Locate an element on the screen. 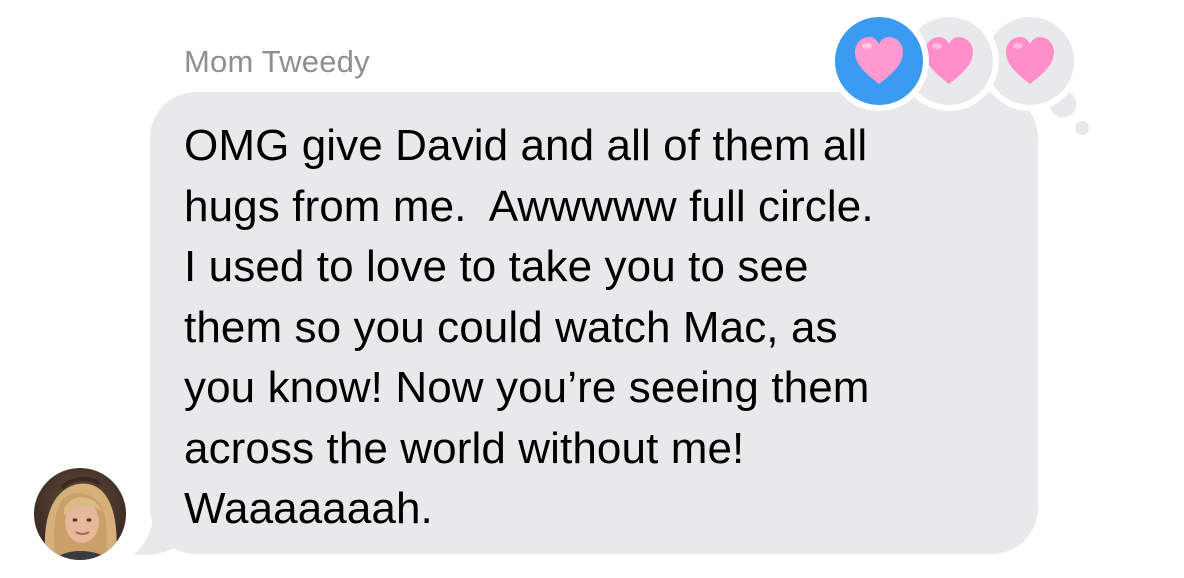 The width and height of the screenshot is (1184, 578). avatar-photo is located at coordinates (80, 514).